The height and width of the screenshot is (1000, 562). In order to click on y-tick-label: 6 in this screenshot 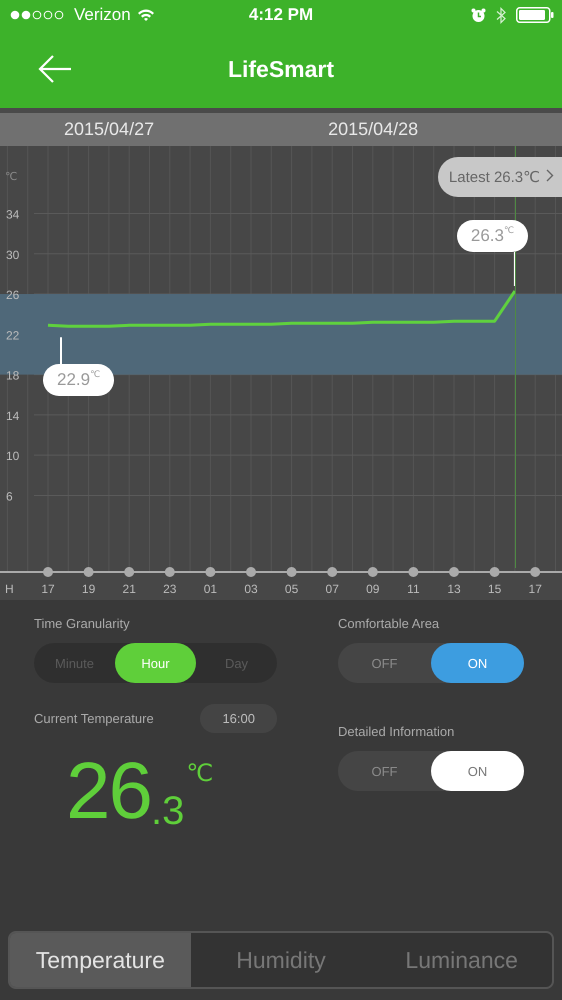, I will do `click(9, 496)`.